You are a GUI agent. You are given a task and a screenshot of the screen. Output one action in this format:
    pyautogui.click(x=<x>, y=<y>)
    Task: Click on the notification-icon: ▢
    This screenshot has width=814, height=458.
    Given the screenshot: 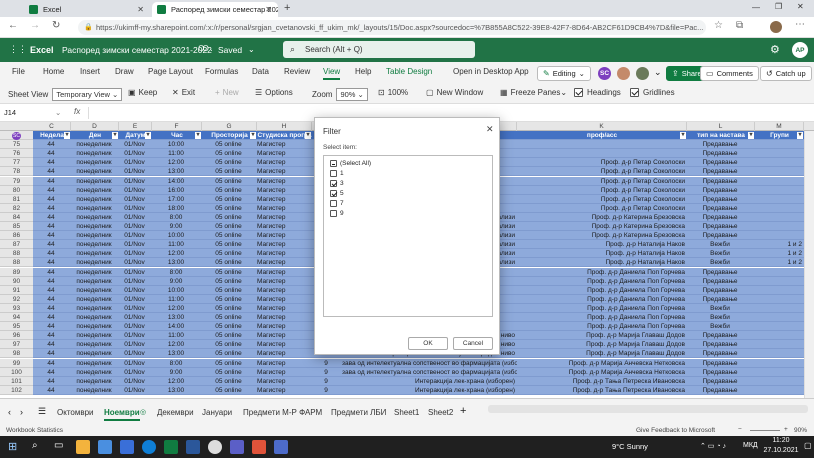 What is the action you would take?
    pyautogui.click(x=808, y=445)
    